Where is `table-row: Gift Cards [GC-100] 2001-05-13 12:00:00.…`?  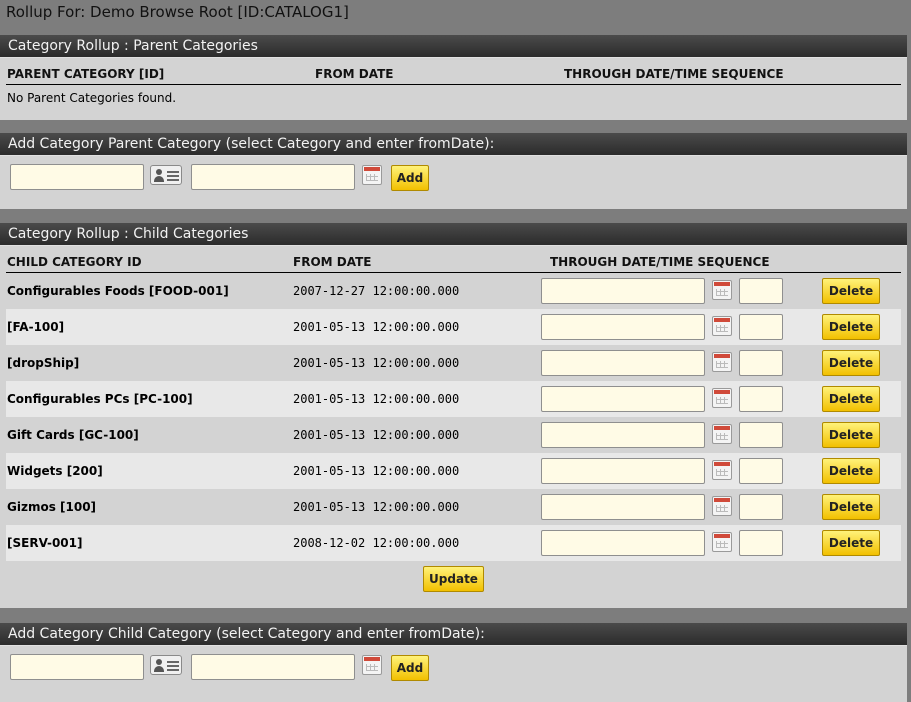 table-row: Gift Cards [GC-100] 2001-05-13 12:00:00.… is located at coordinates (453, 435).